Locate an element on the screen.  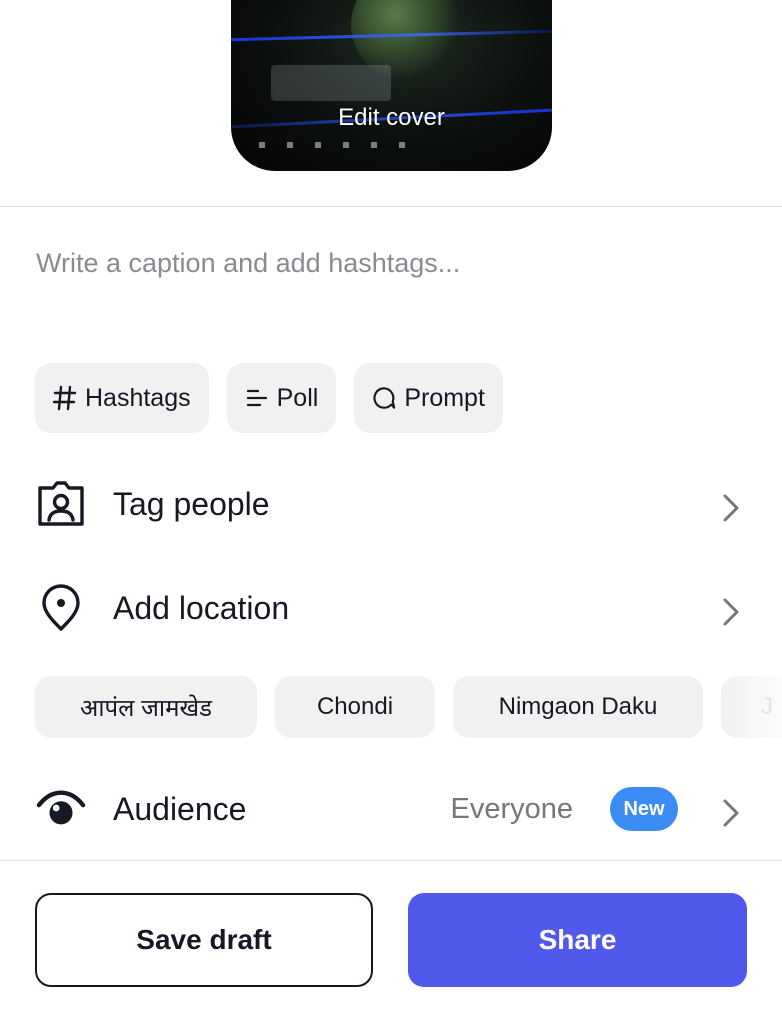
tag-people-label: Tag people is located at coordinates (191, 503).